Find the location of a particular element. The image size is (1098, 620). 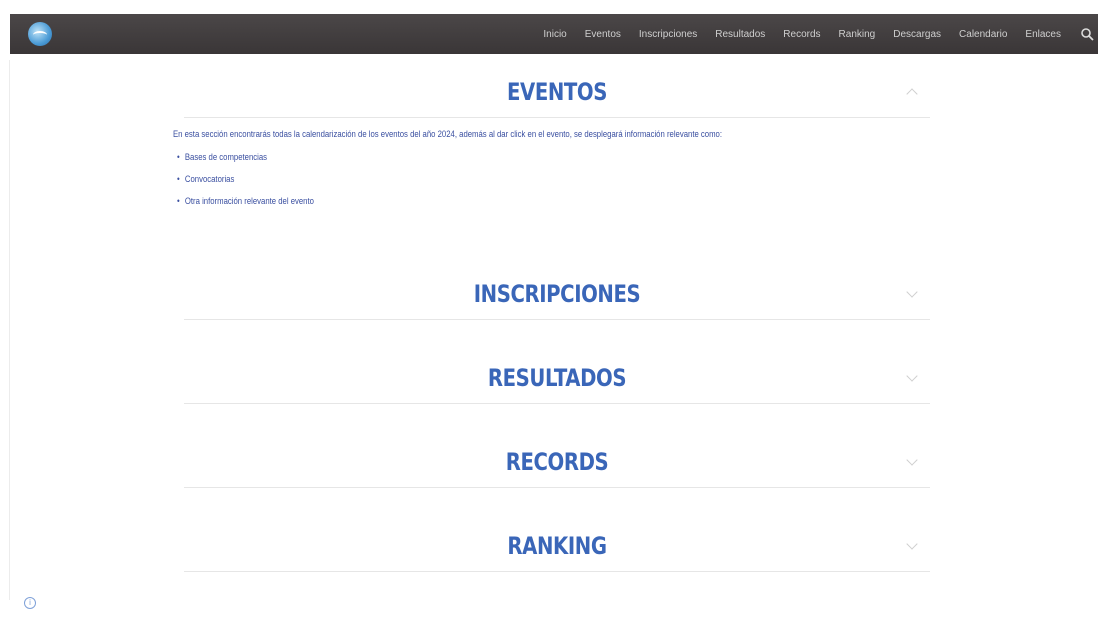

nav-item-inscripciones: Inscripciones is located at coordinates (668, 34).